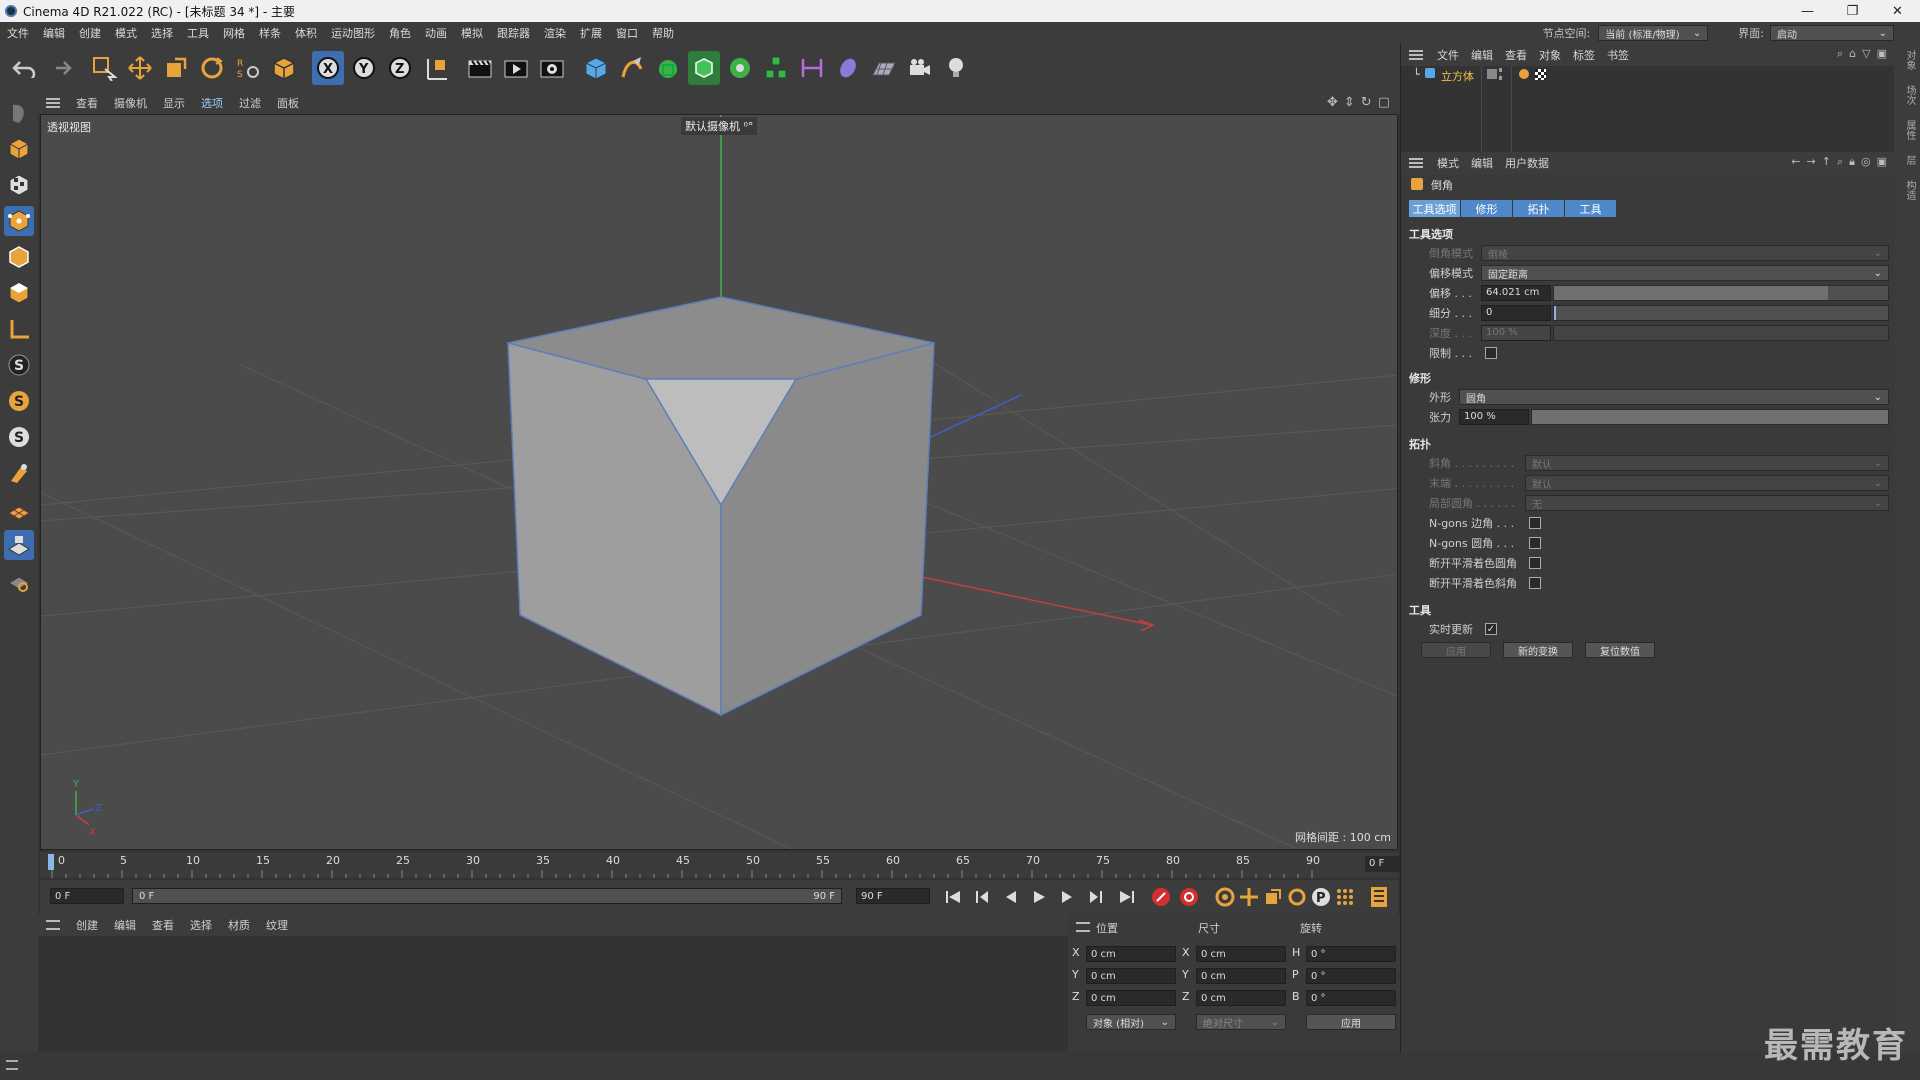  I want to click on key-rotation-icon, so click(1297, 897).